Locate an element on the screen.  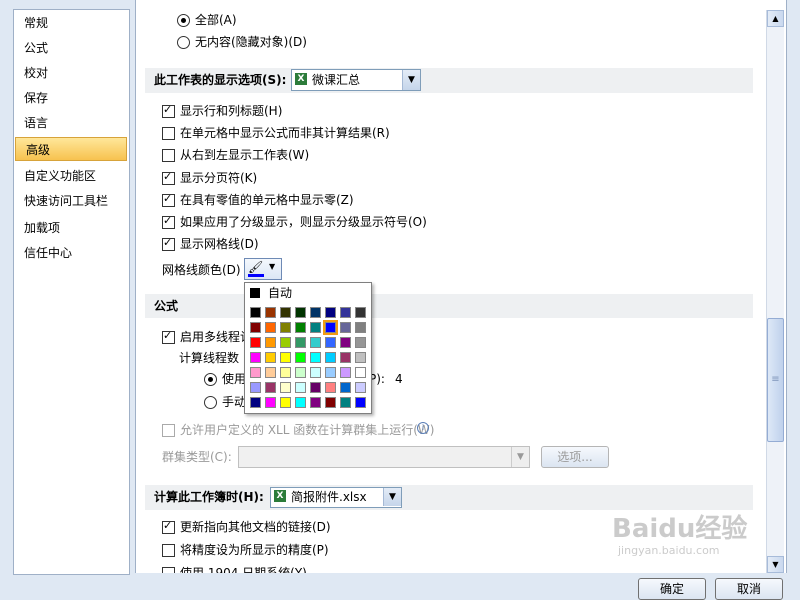
option-label: 显示行和列标题(H) is located at coordinates (231, 111).